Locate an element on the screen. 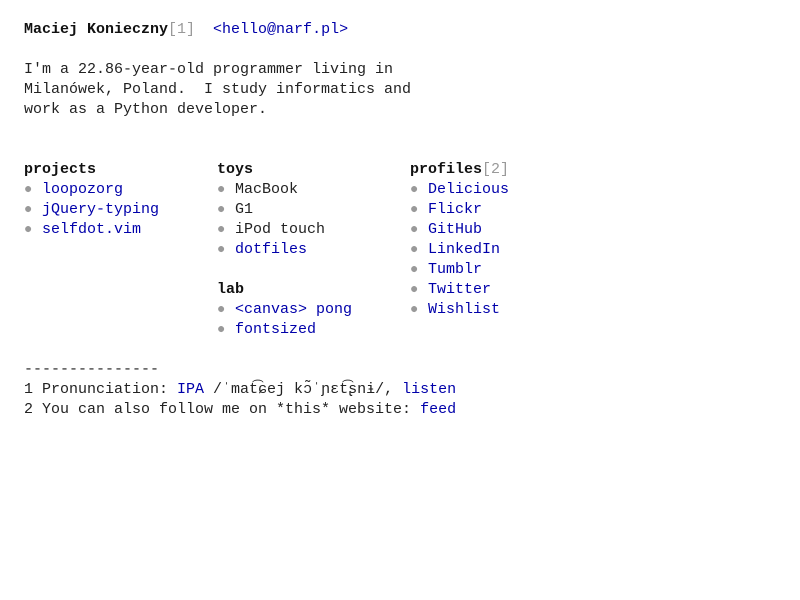 The height and width of the screenshot is (600, 800). lab-list: ● <canvas> pong ● fontsized is located at coordinates (284, 320).